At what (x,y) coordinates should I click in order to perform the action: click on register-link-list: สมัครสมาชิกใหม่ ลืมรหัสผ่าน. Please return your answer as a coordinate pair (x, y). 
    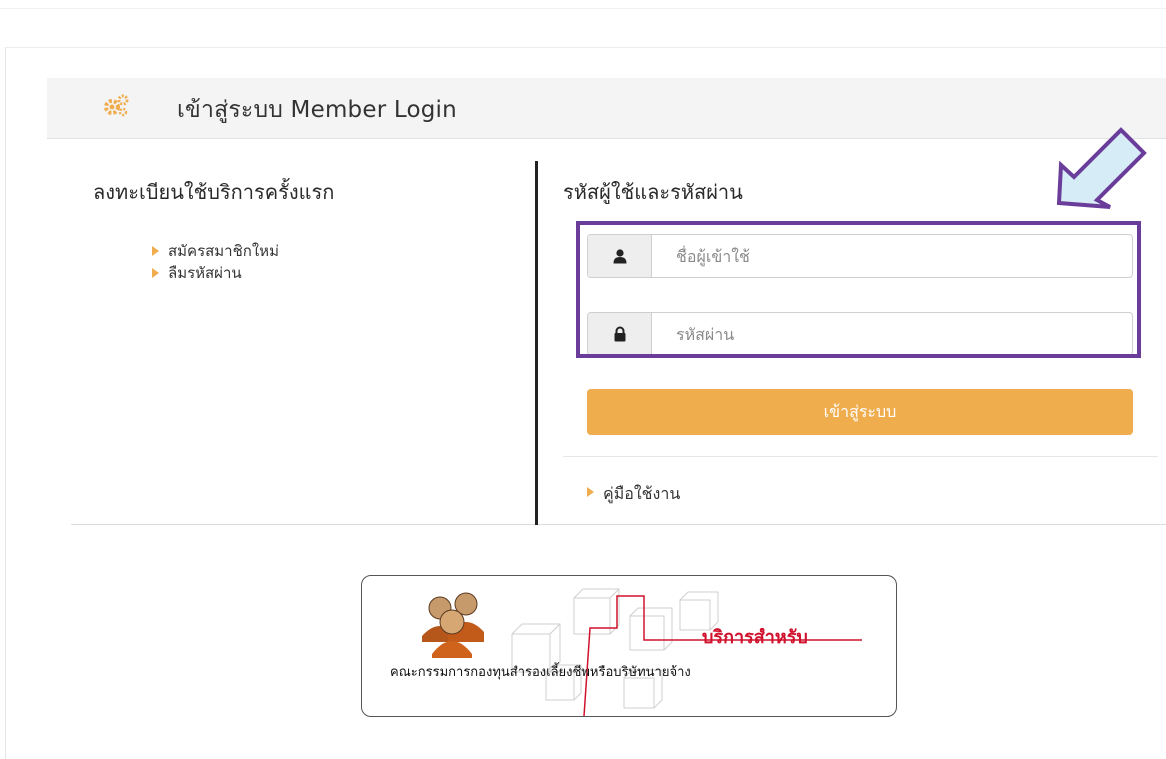
    Looking at the image, I should click on (215, 262).